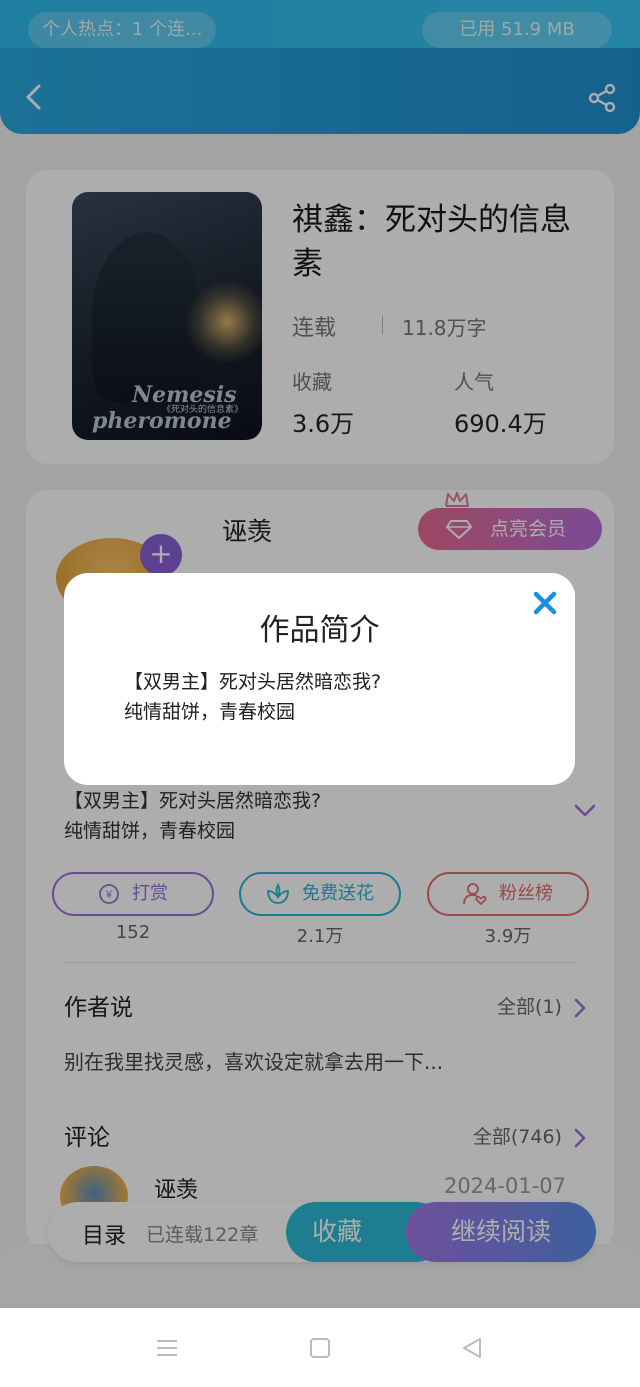 The width and height of the screenshot is (640, 1387). I want to click on modal-body: 【双男主】死对头居然暗恋我? 纯情甜饼，青春校园, so click(252, 697).